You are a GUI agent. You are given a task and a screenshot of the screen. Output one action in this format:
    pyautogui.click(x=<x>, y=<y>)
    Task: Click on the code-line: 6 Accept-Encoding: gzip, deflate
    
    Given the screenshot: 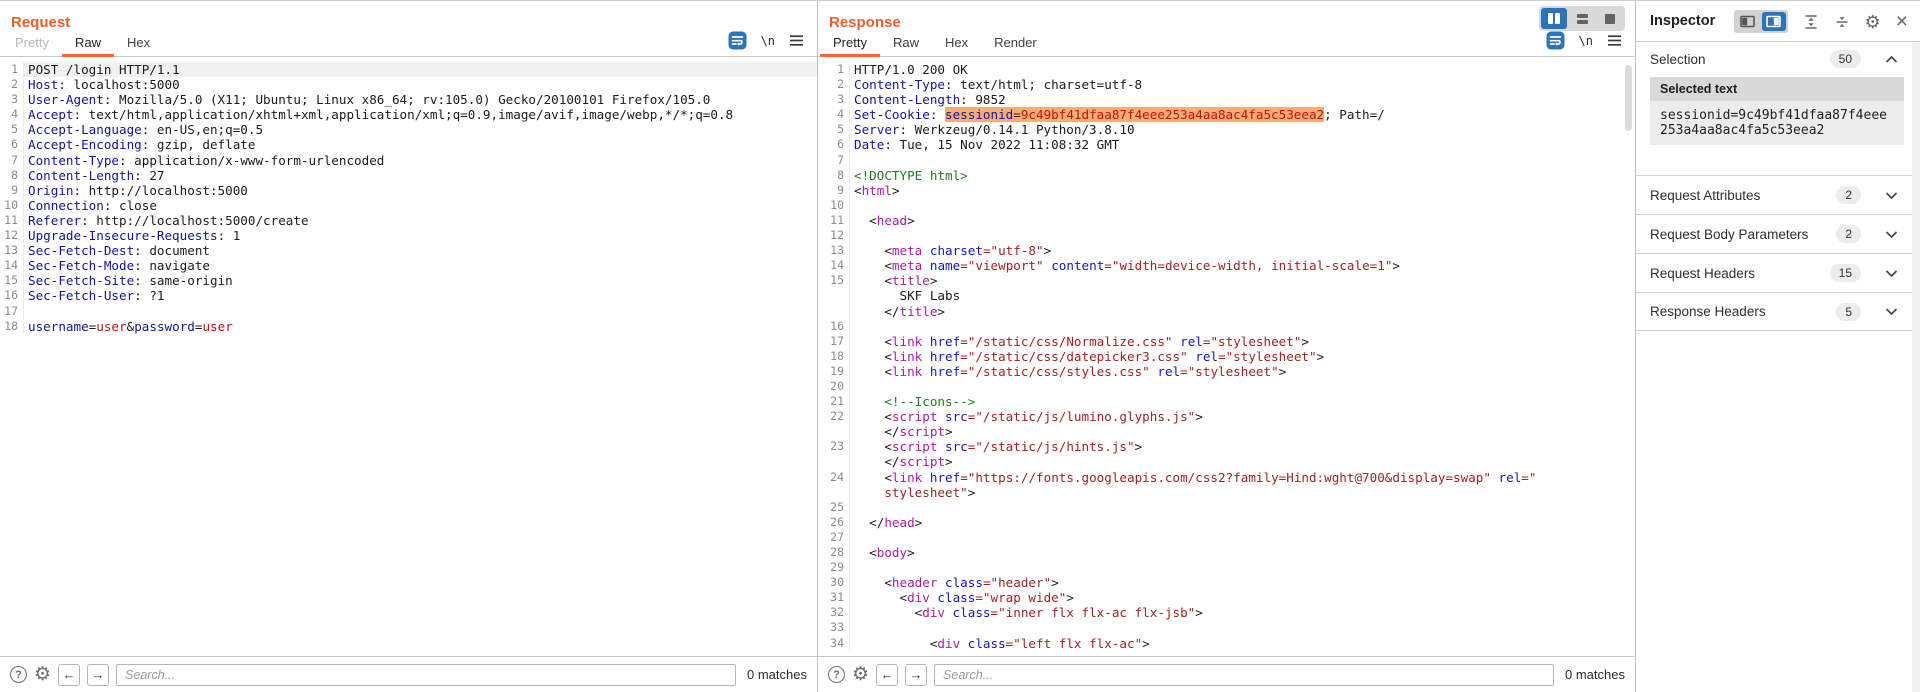 What is the action you would take?
    pyautogui.click(x=408, y=145)
    